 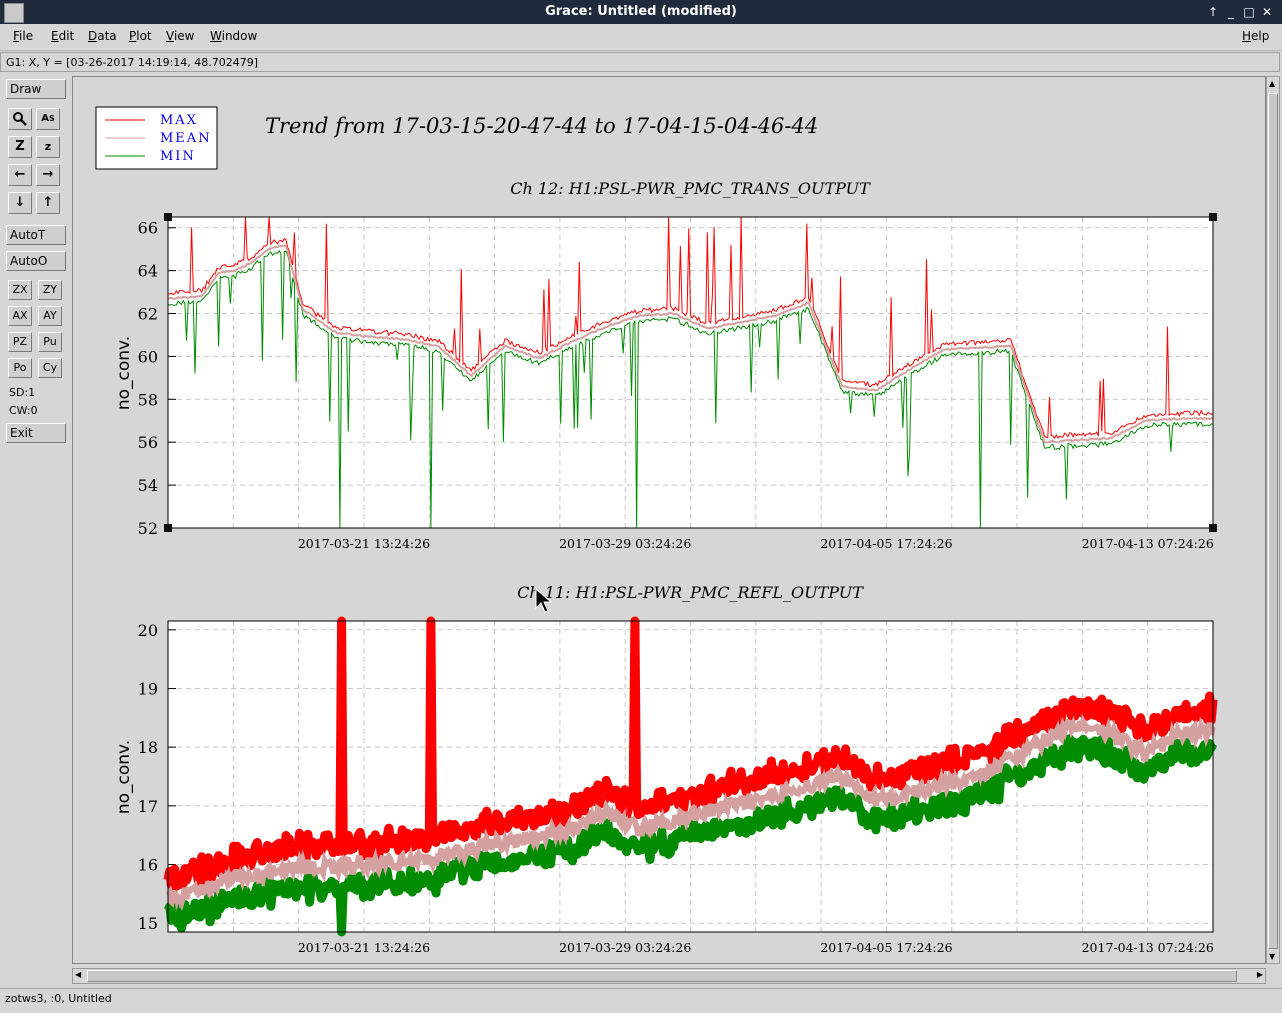 What do you see at coordinates (148, 528) in the screenshot?
I see `y-tick-label: 52` at bounding box center [148, 528].